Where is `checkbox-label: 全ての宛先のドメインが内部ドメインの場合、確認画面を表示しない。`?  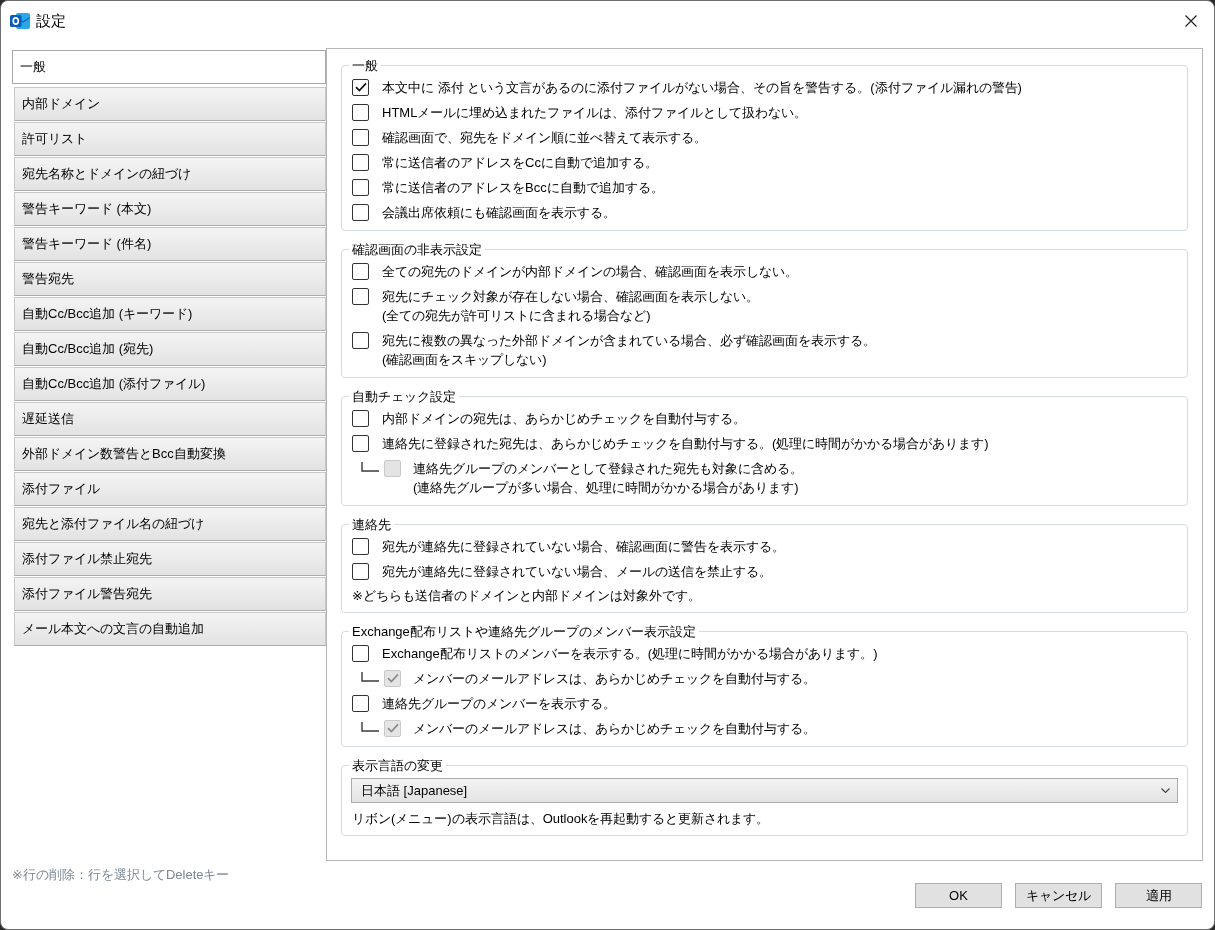 checkbox-label: 全ての宛先のドメインが内部ドメインの場合、確認画面を表示しない。 is located at coordinates (590, 271).